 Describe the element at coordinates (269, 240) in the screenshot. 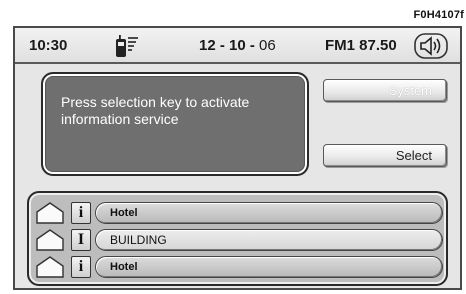

I see `list-item-label: BUILDING` at that location.